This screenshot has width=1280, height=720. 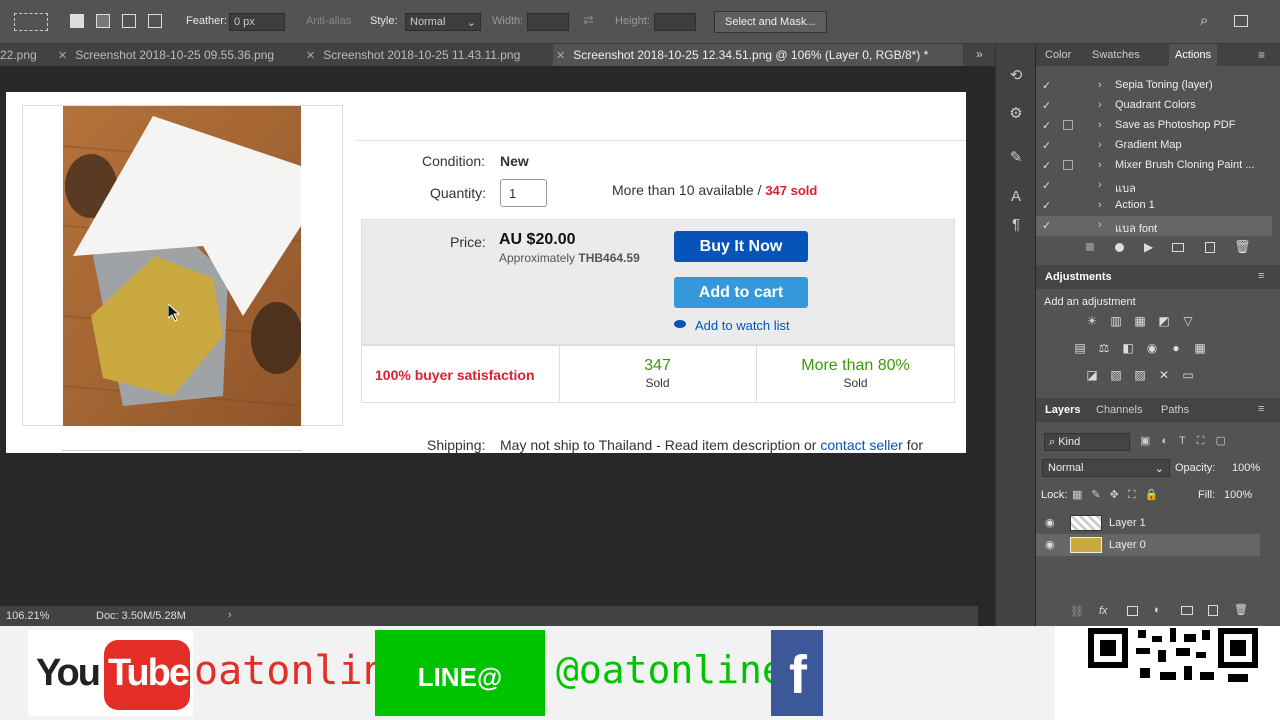 I want to click on layer-filter-select: ⌕ Kind, so click(x=1087, y=442).